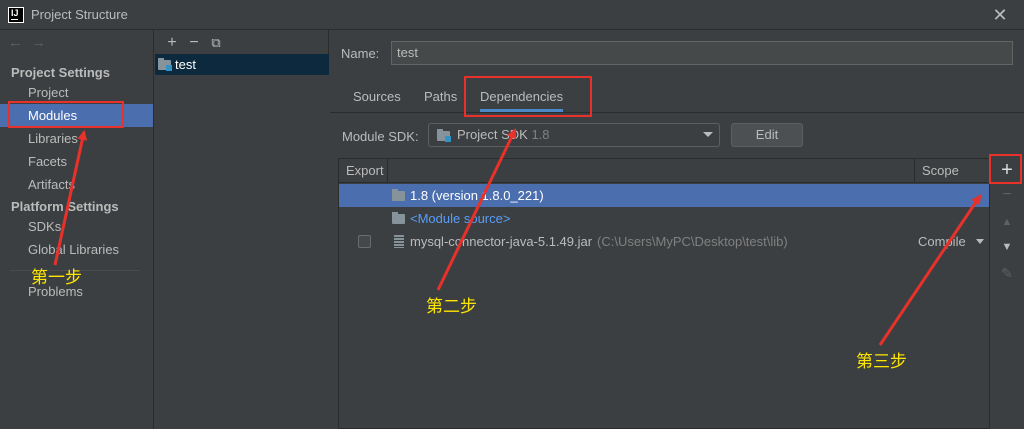 The image size is (1024, 429). I want to click on nav-item-facets: Facets, so click(76, 161).